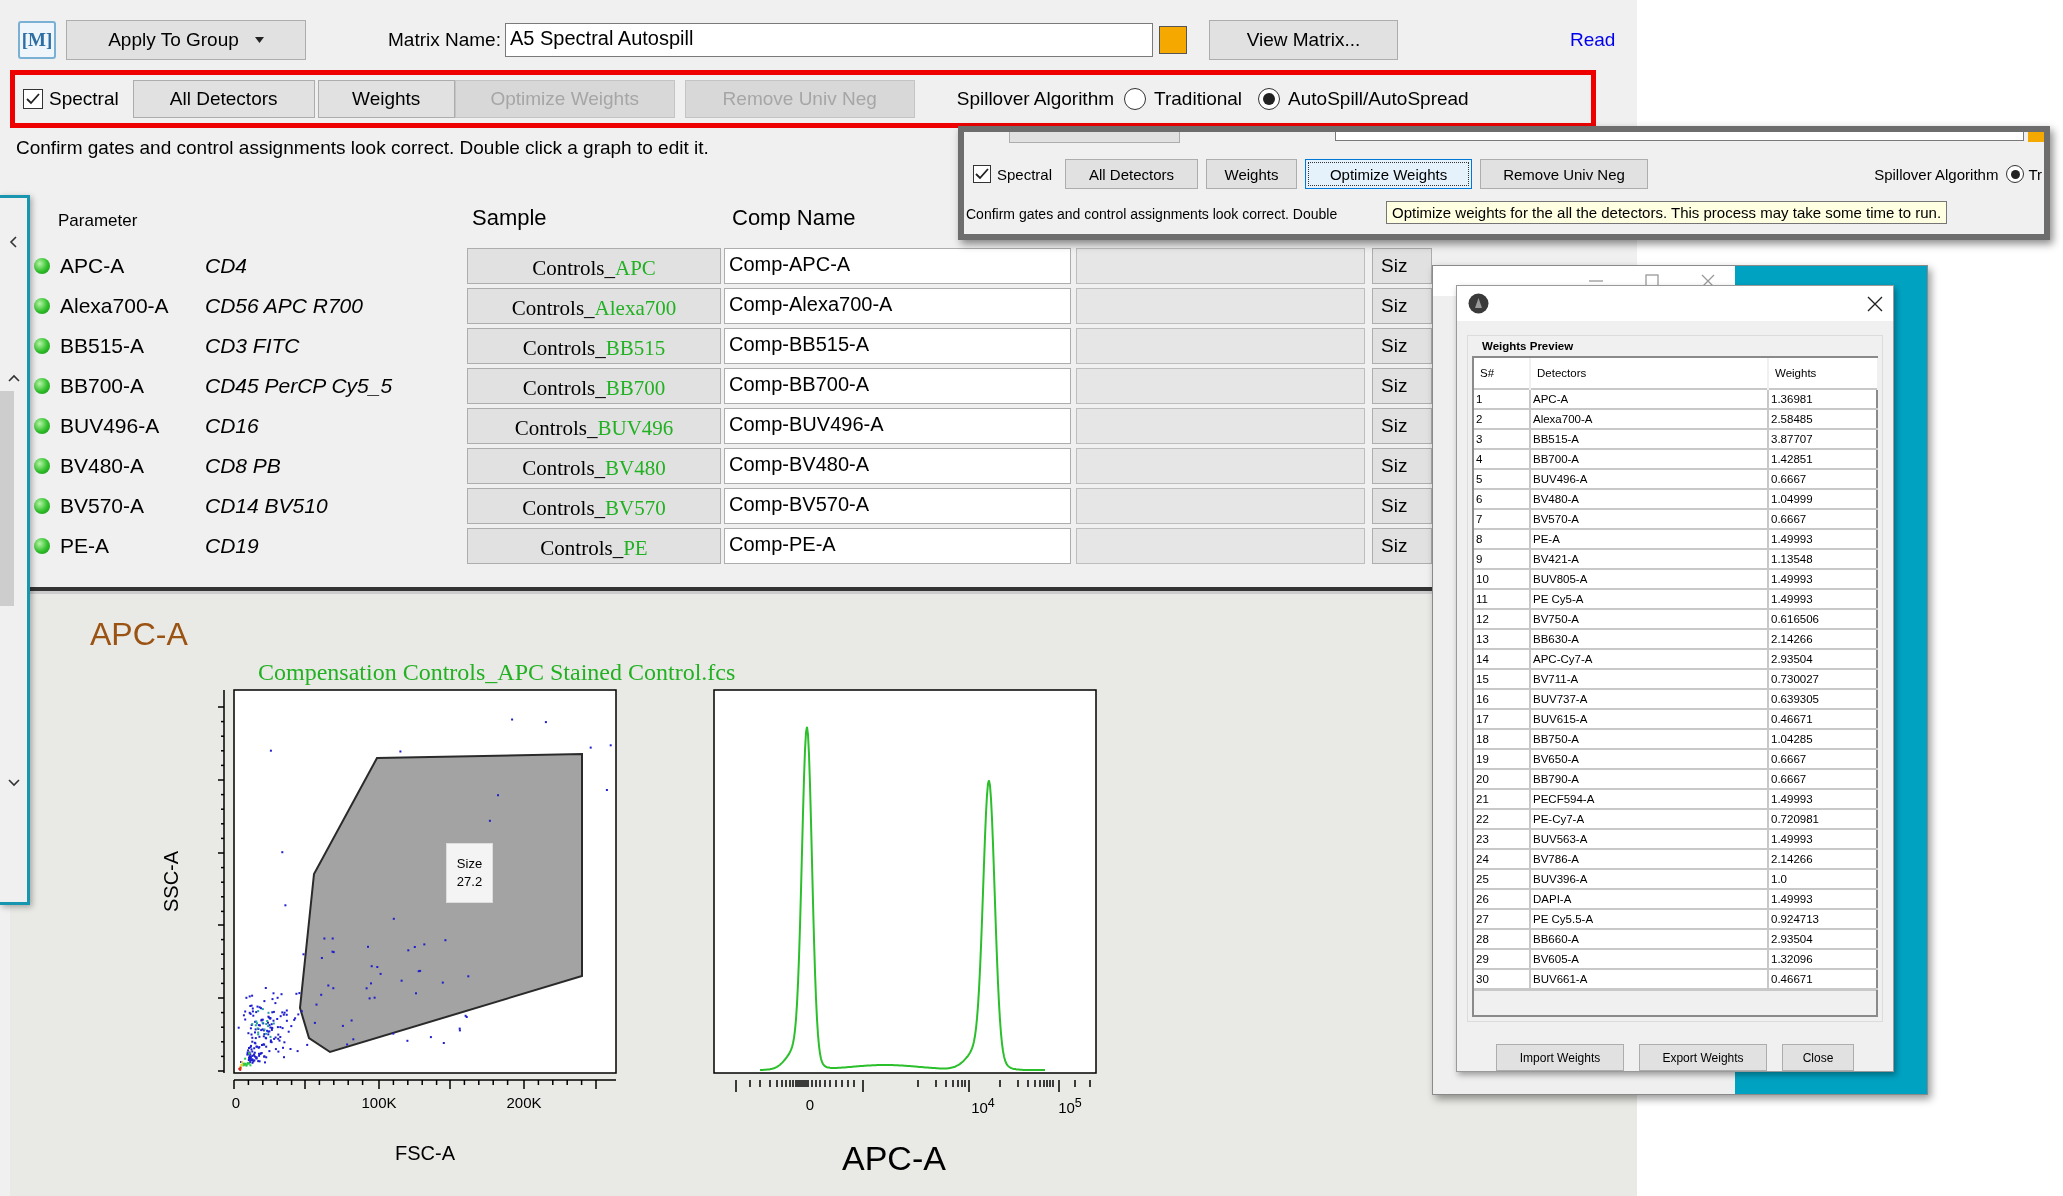  What do you see at coordinates (594, 546) in the screenshot?
I see `sample-button: Controls_PE` at bounding box center [594, 546].